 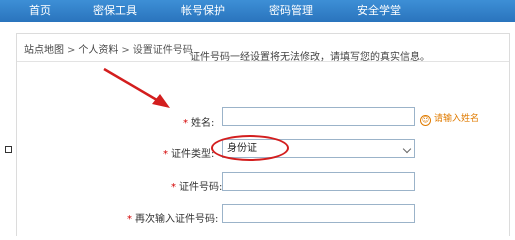 I want to click on annotation-arrow-line, so click(x=133, y=86).